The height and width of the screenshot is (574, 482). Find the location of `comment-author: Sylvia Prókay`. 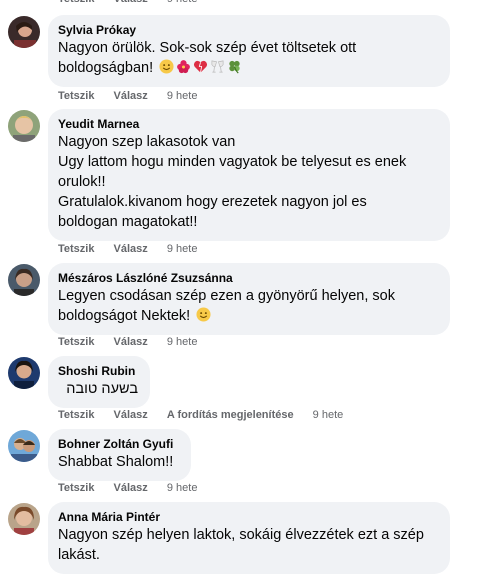

comment-author: Sylvia Prókay is located at coordinates (248, 30).